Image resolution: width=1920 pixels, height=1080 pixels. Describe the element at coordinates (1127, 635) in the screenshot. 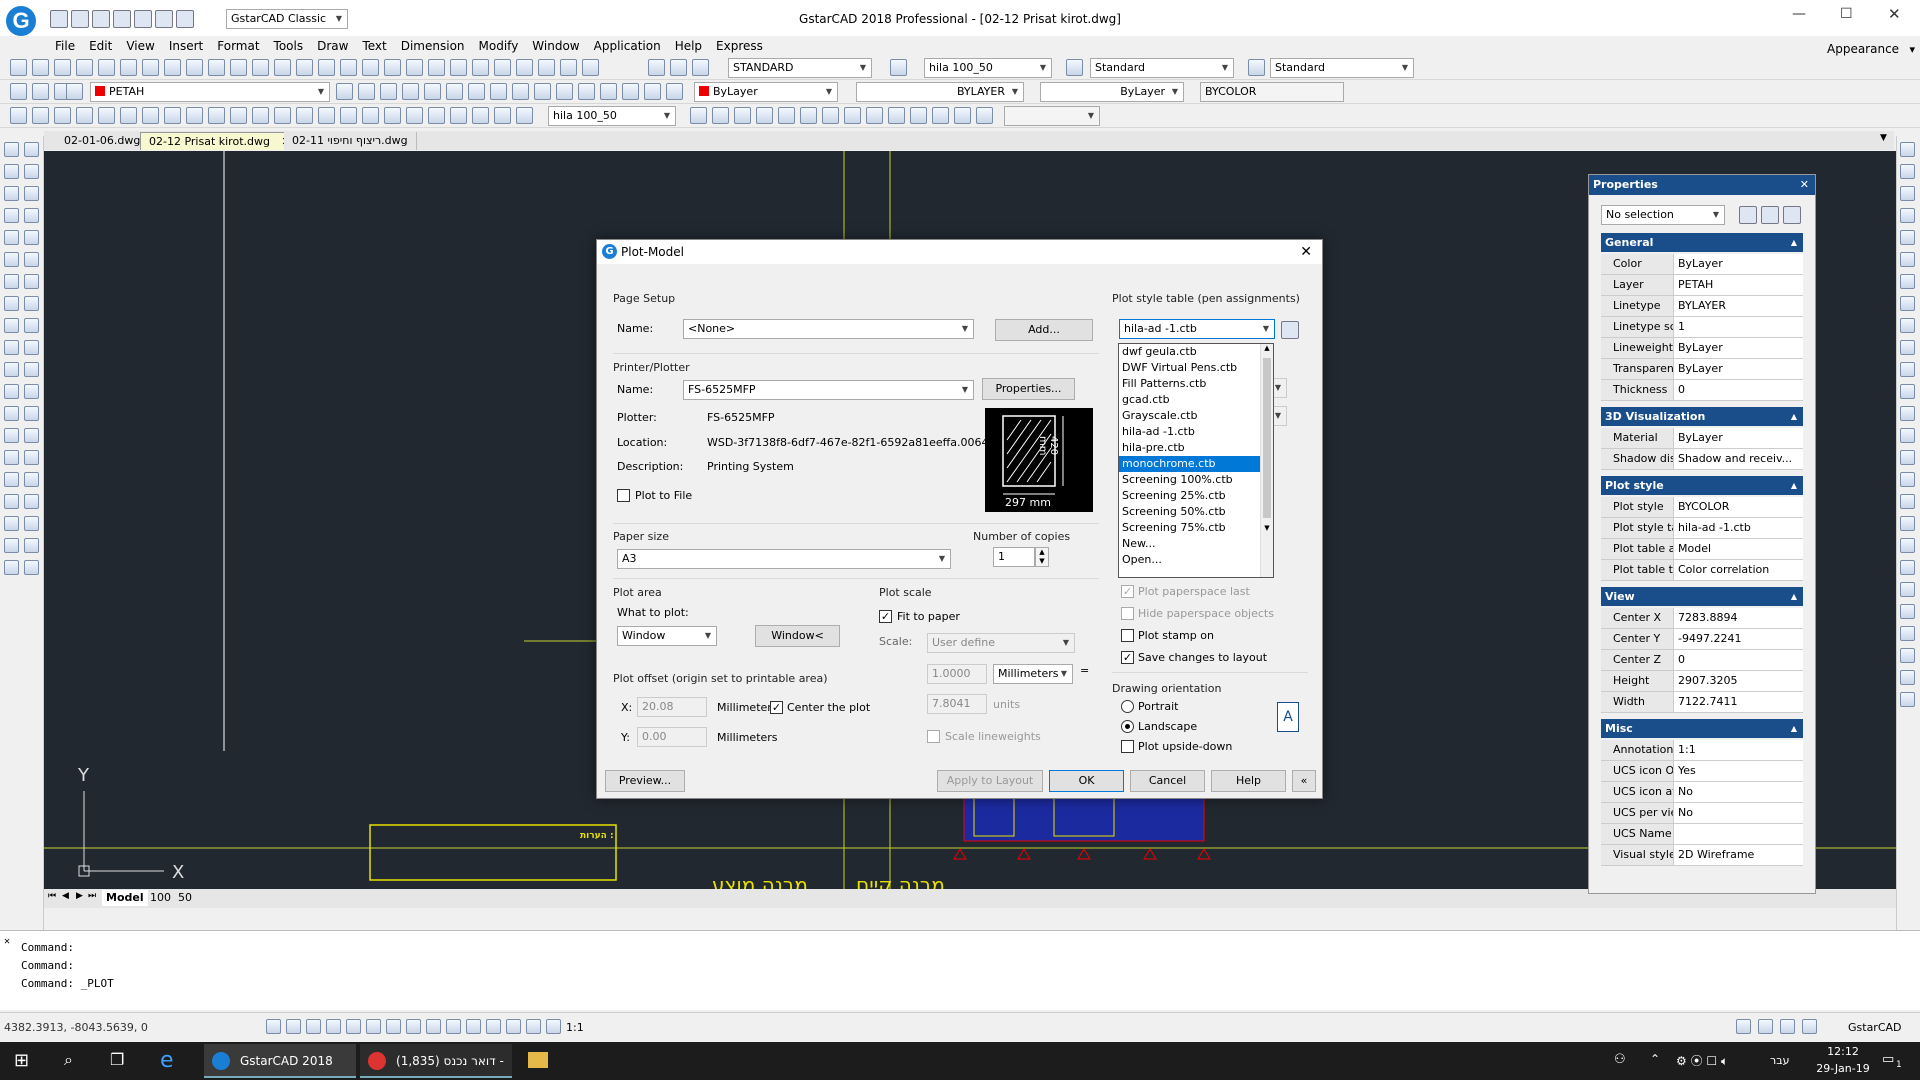

I see `plot-stamp-checkbox` at that location.